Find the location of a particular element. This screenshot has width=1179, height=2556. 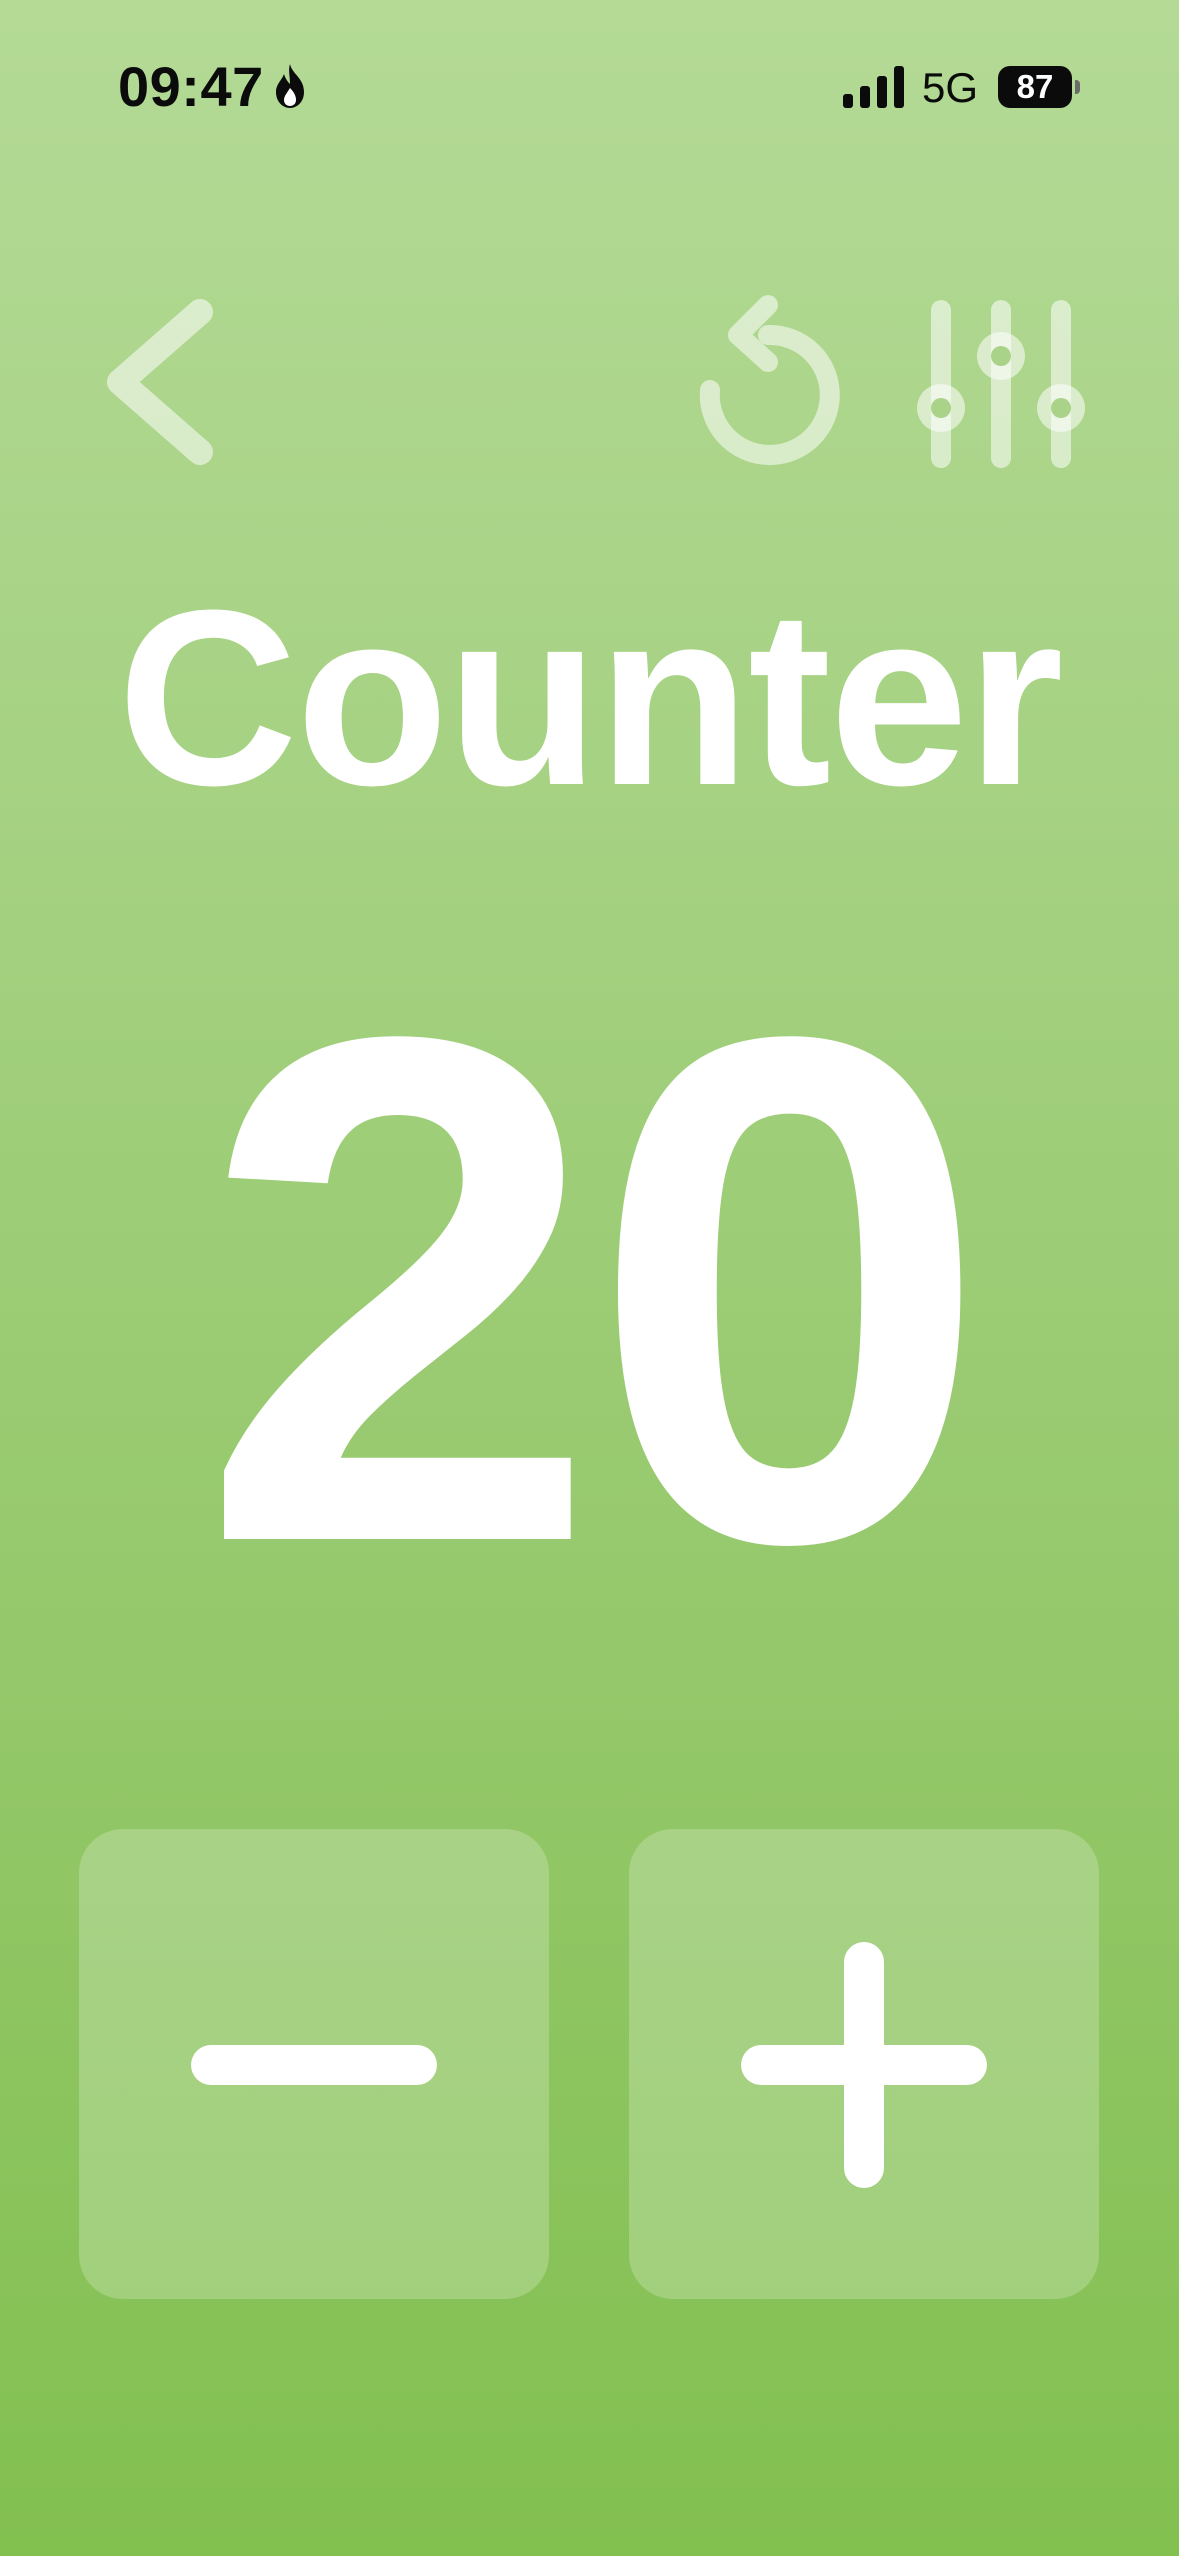

flame-icon is located at coordinates (290, 86).